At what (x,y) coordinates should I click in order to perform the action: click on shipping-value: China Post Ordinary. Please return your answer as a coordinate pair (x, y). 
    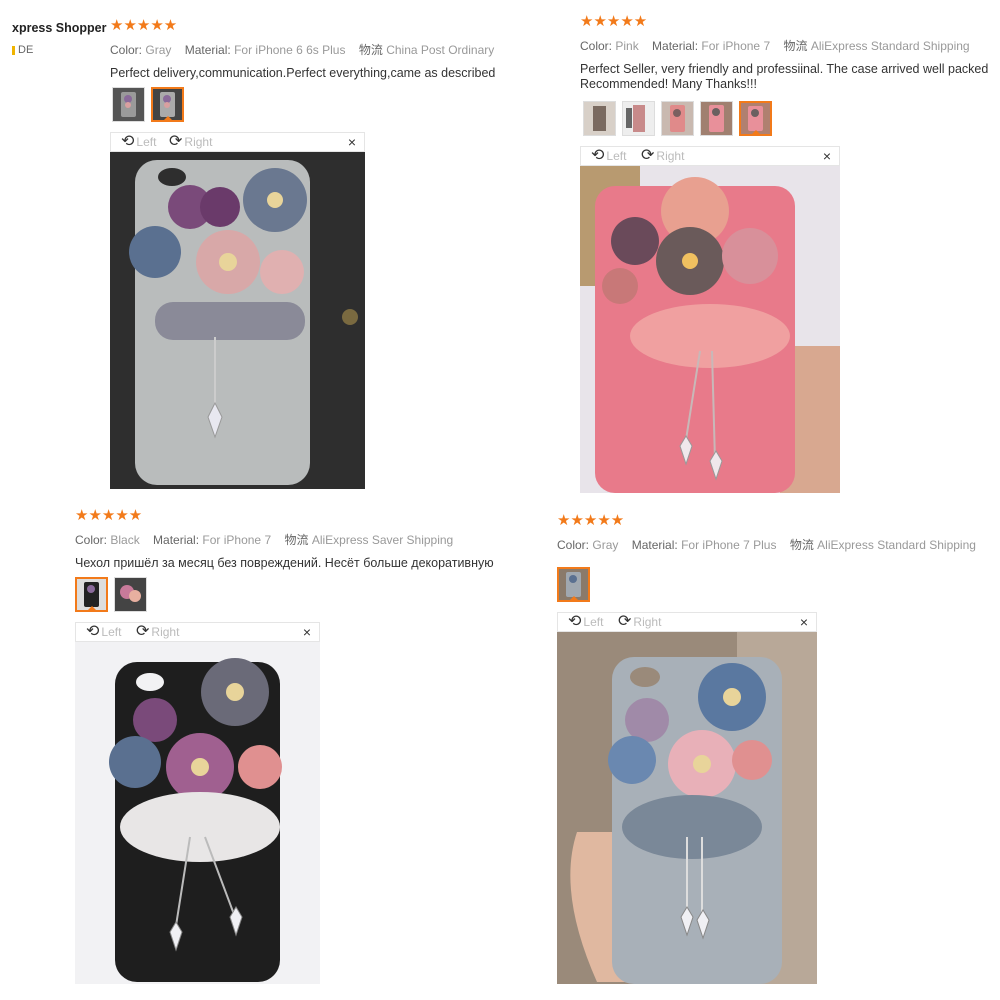
    Looking at the image, I should click on (440, 50).